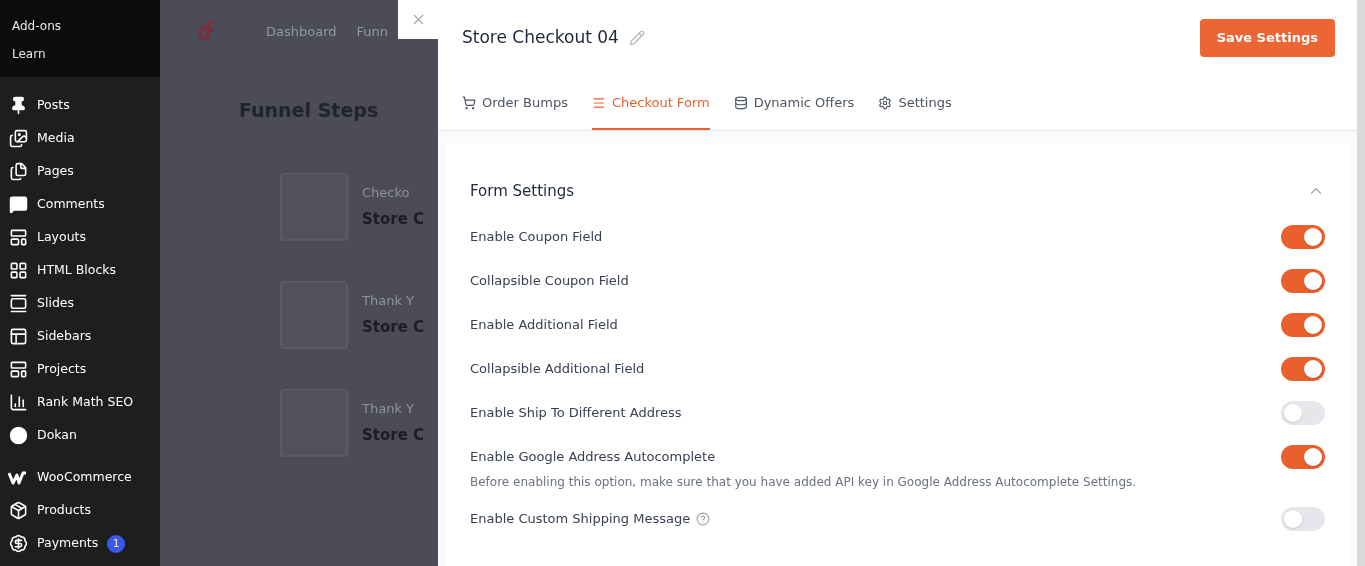  Describe the element at coordinates (18, 336) in the screenshot. I see `table-icon` at that location.